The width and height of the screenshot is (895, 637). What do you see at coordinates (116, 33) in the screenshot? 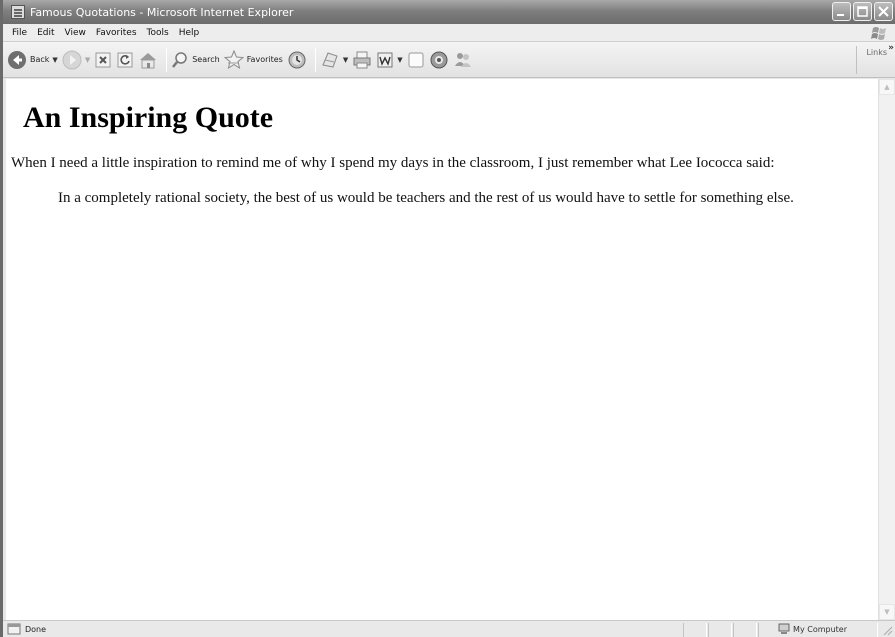
I see `menu-favorites: Favorites` at bounding box center [116, 33].